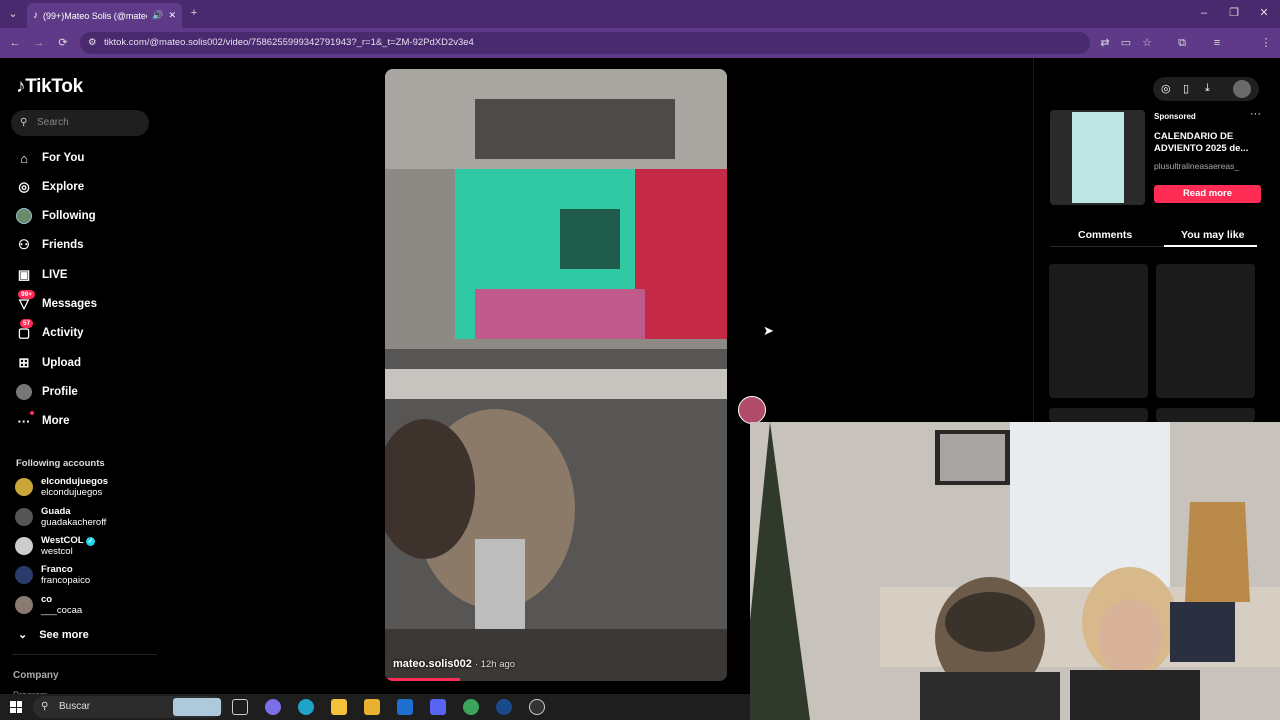 This screenshot has height=720, width=1280. I want to click on extensions-icon: ⧉, so click(1182, 43).